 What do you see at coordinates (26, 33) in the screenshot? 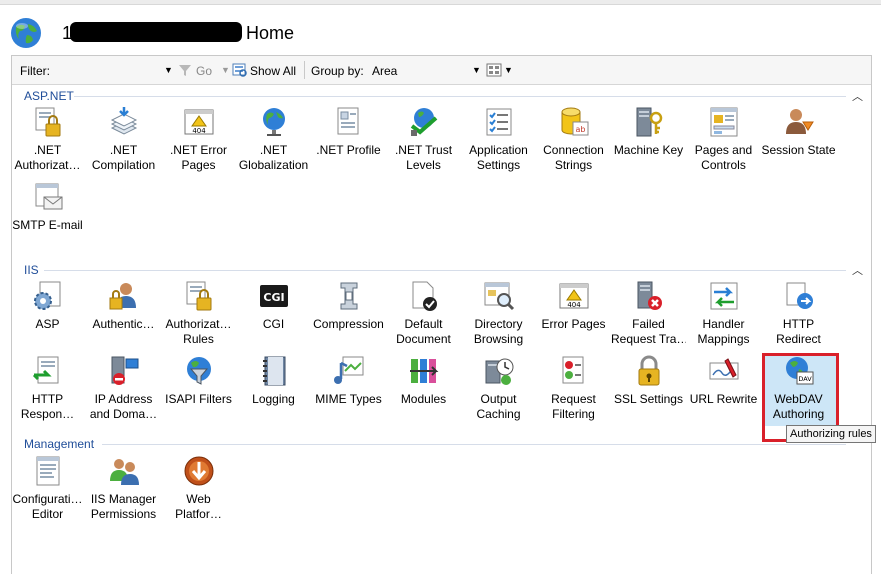
I see `globe-icon` at bounding box center [26, 33].